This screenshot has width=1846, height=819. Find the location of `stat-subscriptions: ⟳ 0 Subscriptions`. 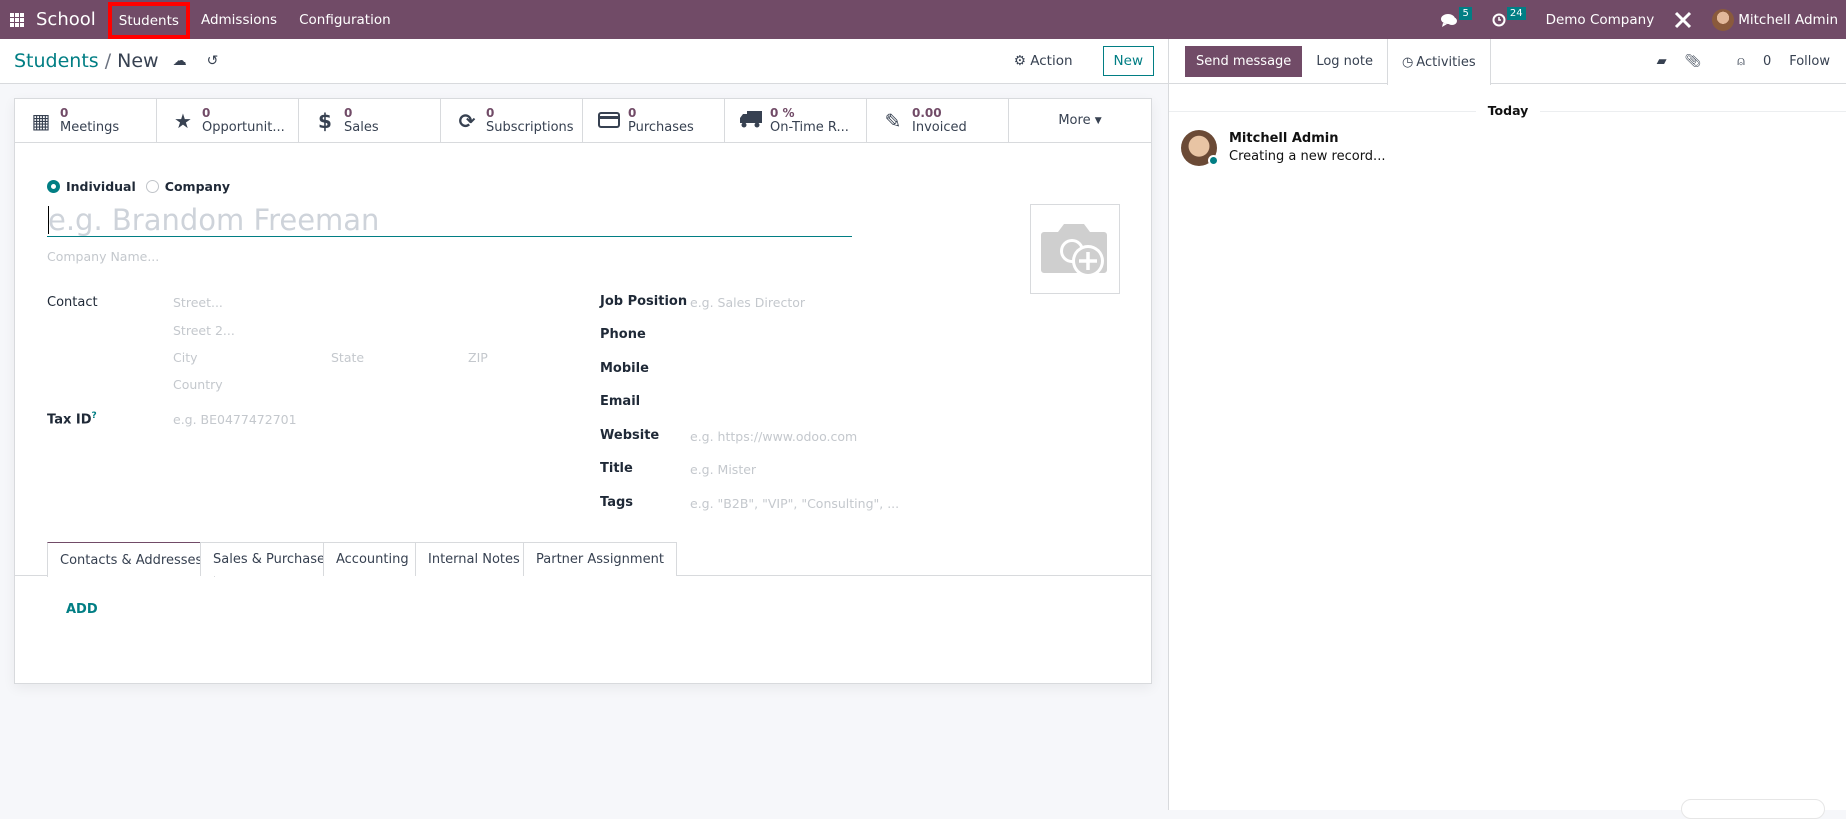

stat-subscriptions: ⟳ 0 Subscriptions is located at coordinates (512, 120).